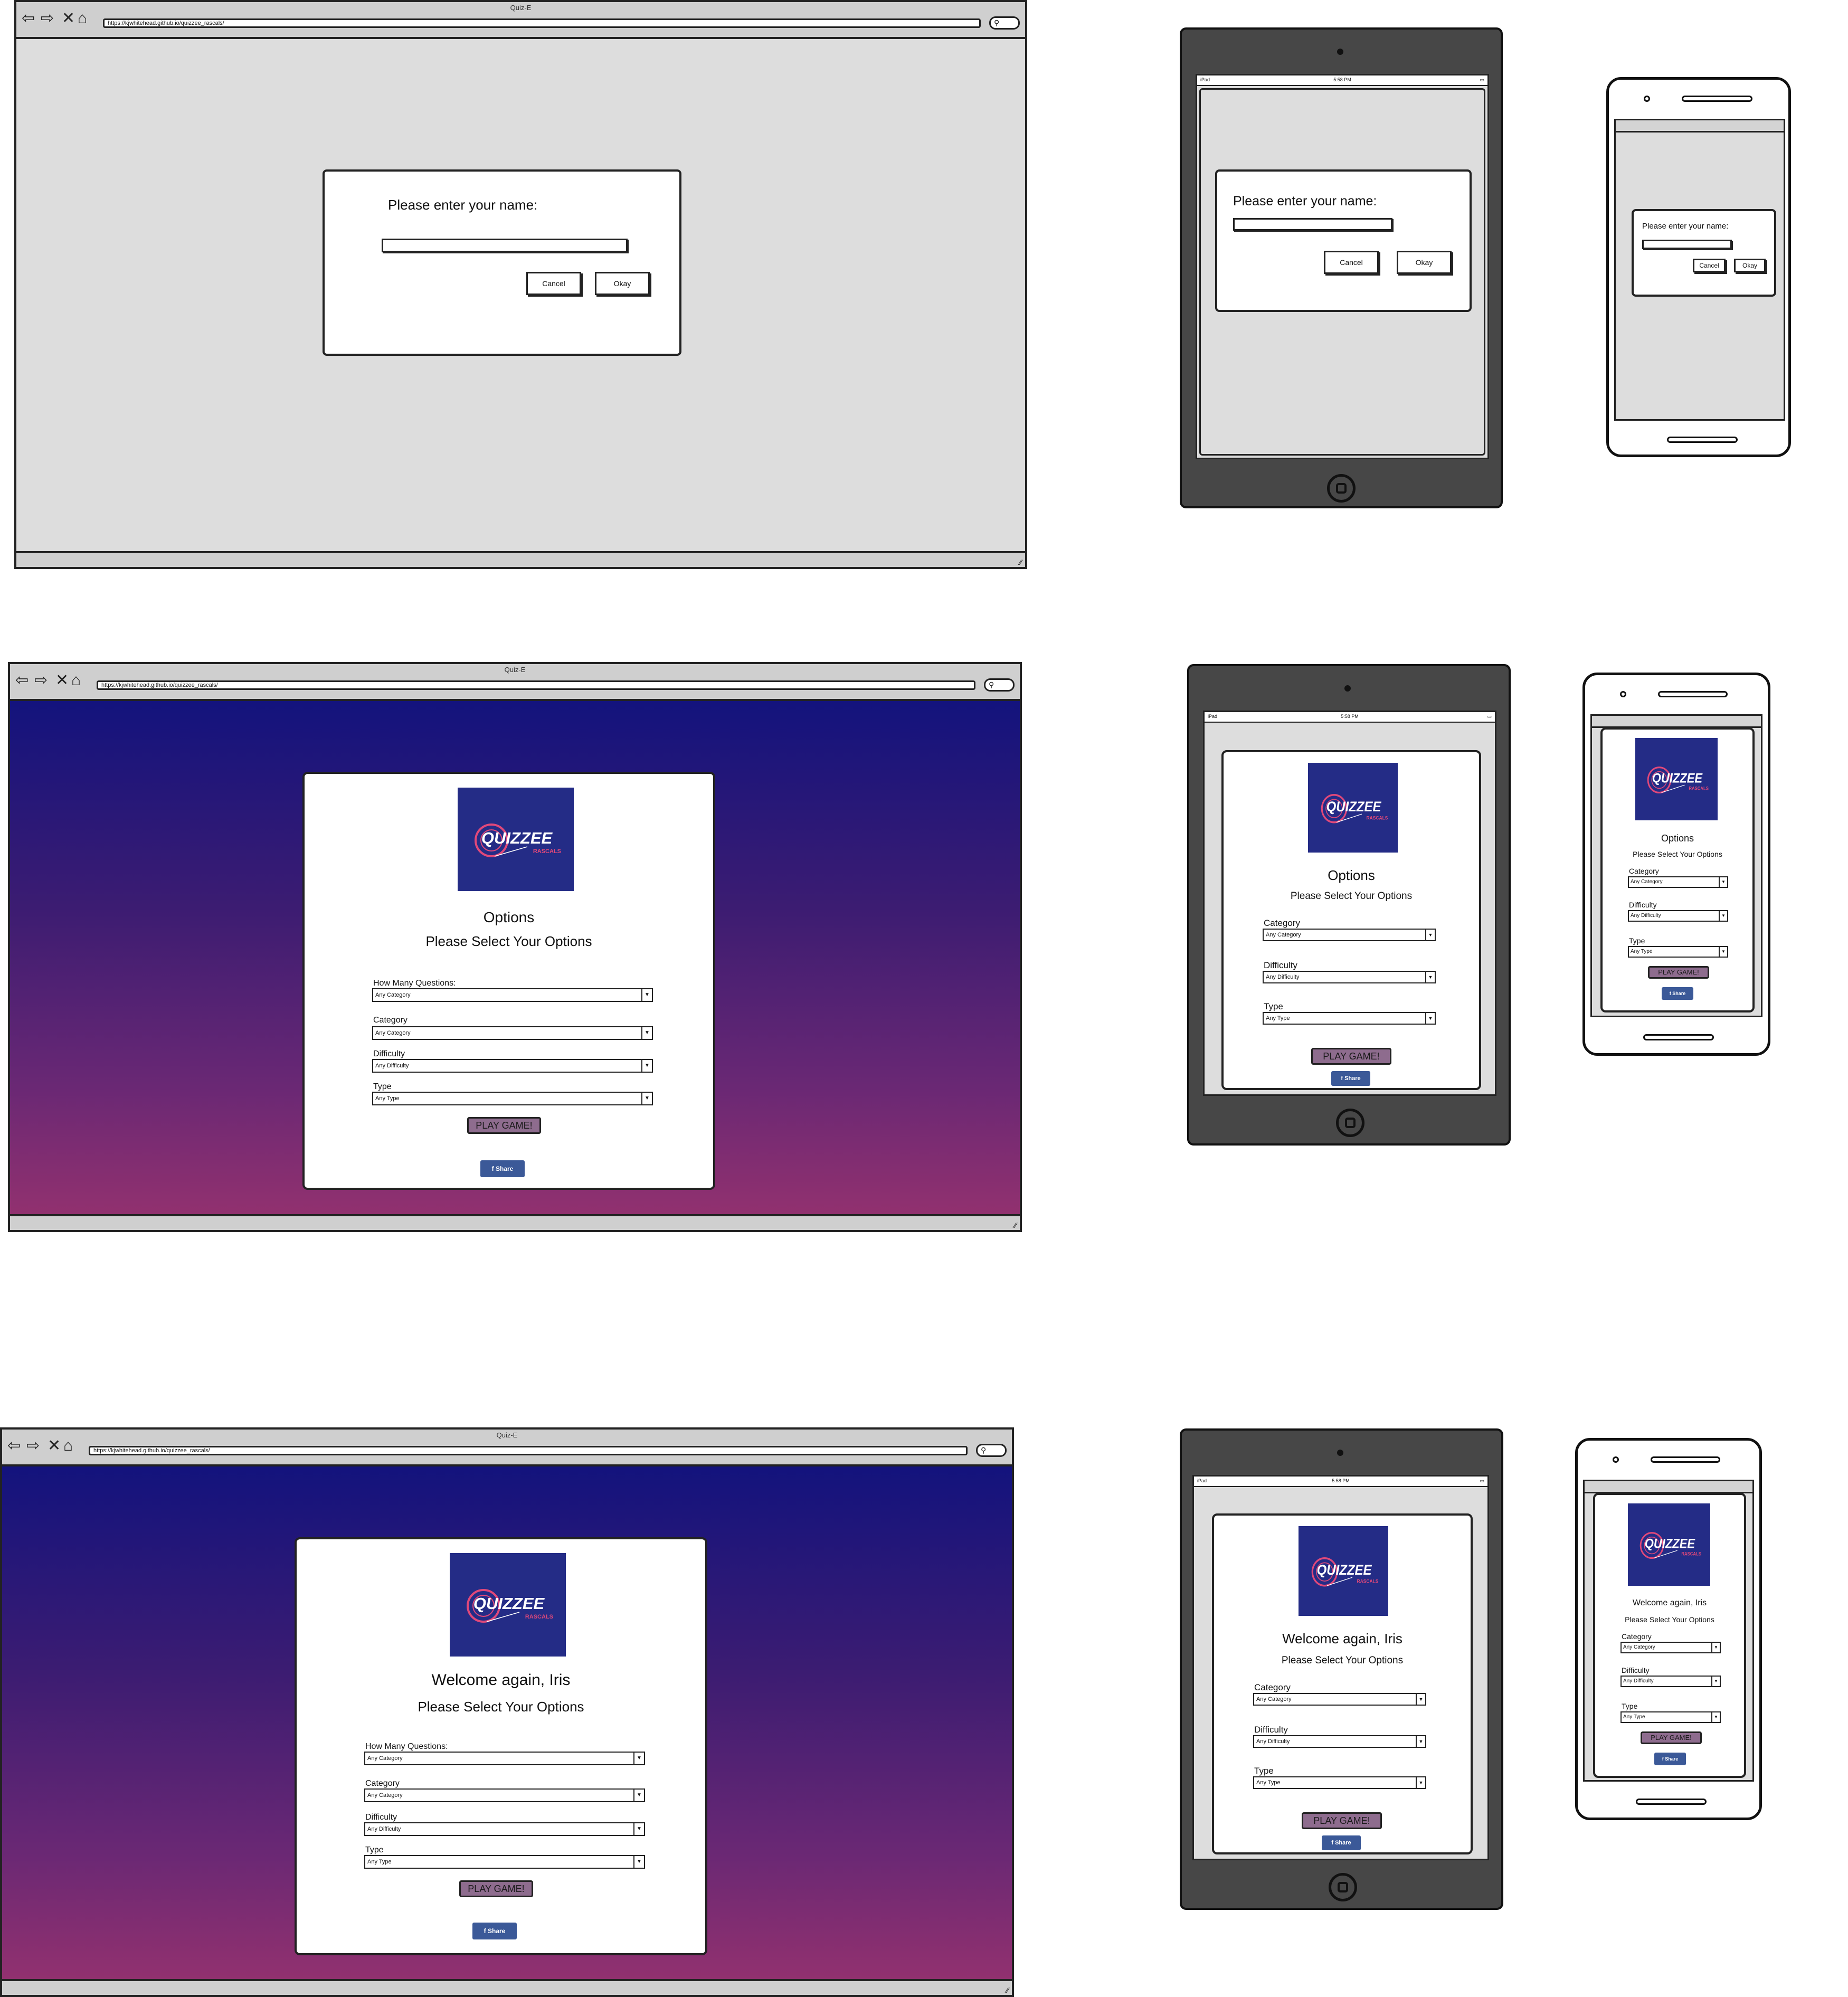 Image resolution: width=1848 pixels, height=1997 pixels. Describe the element at coordinates (393, 1033) in the screenshot. I see `category-value: Any Category` at that location.